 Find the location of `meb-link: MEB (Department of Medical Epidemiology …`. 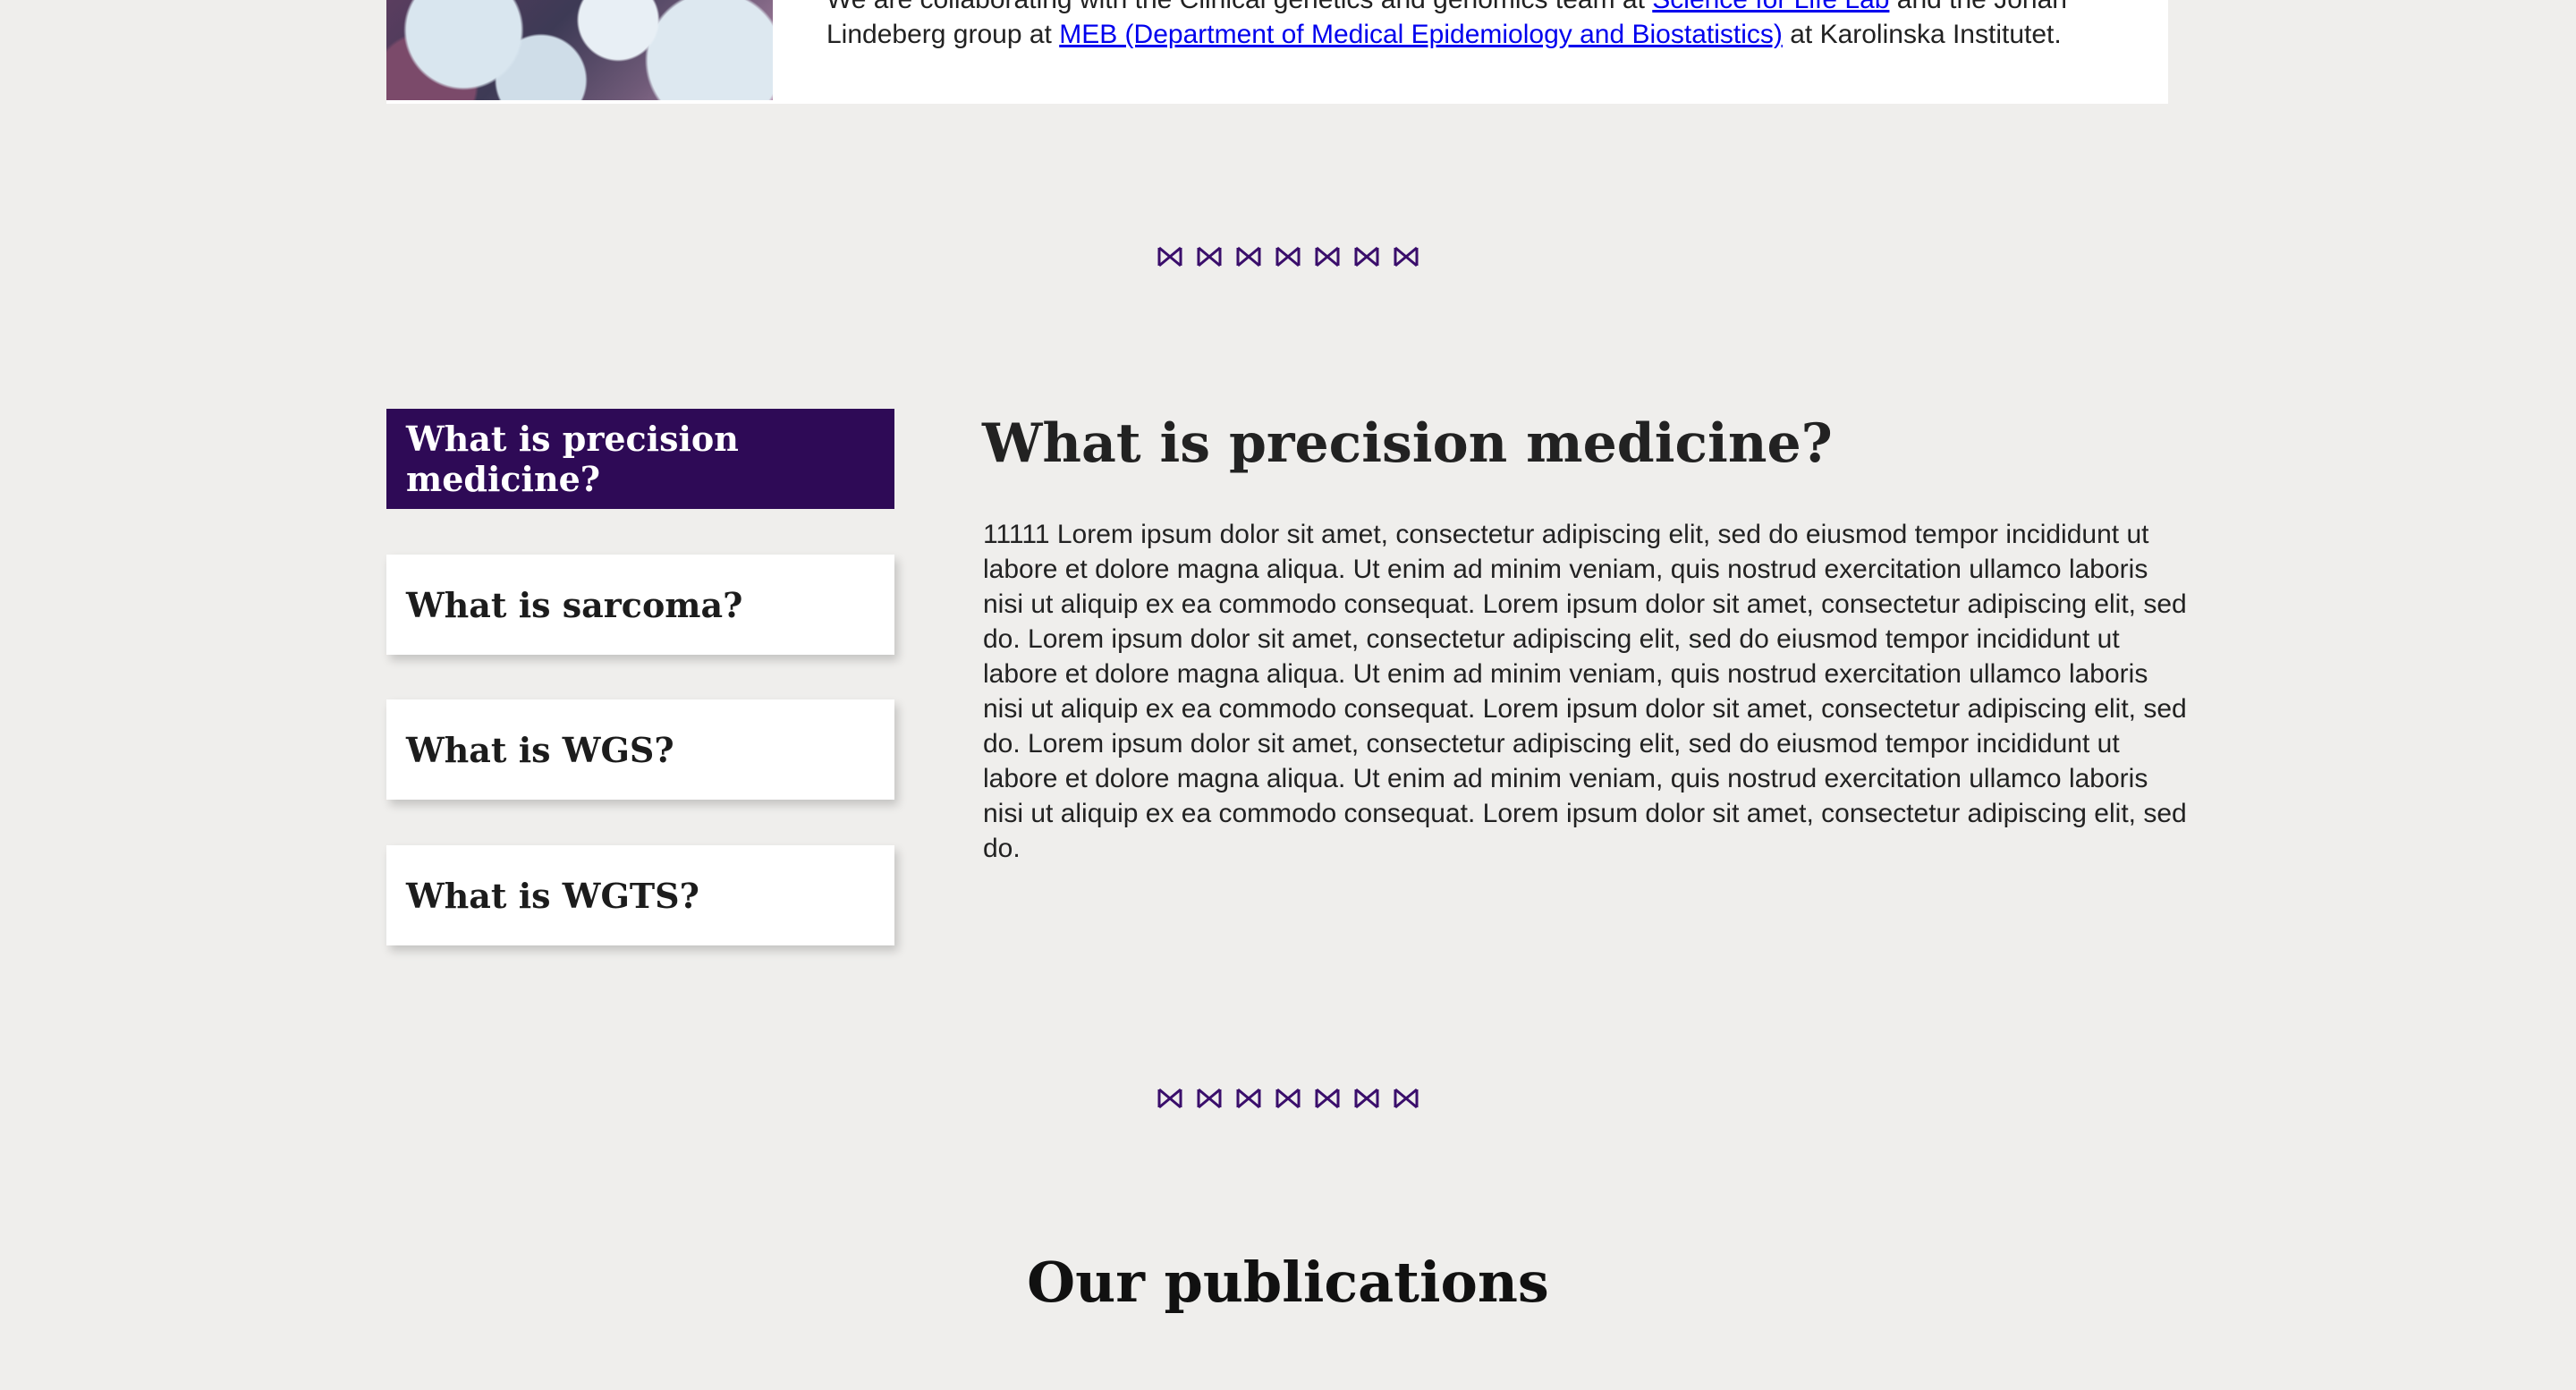

meb-link: MEB (Department of Medical Epidemiology … is located at coordinates (1421, 34).